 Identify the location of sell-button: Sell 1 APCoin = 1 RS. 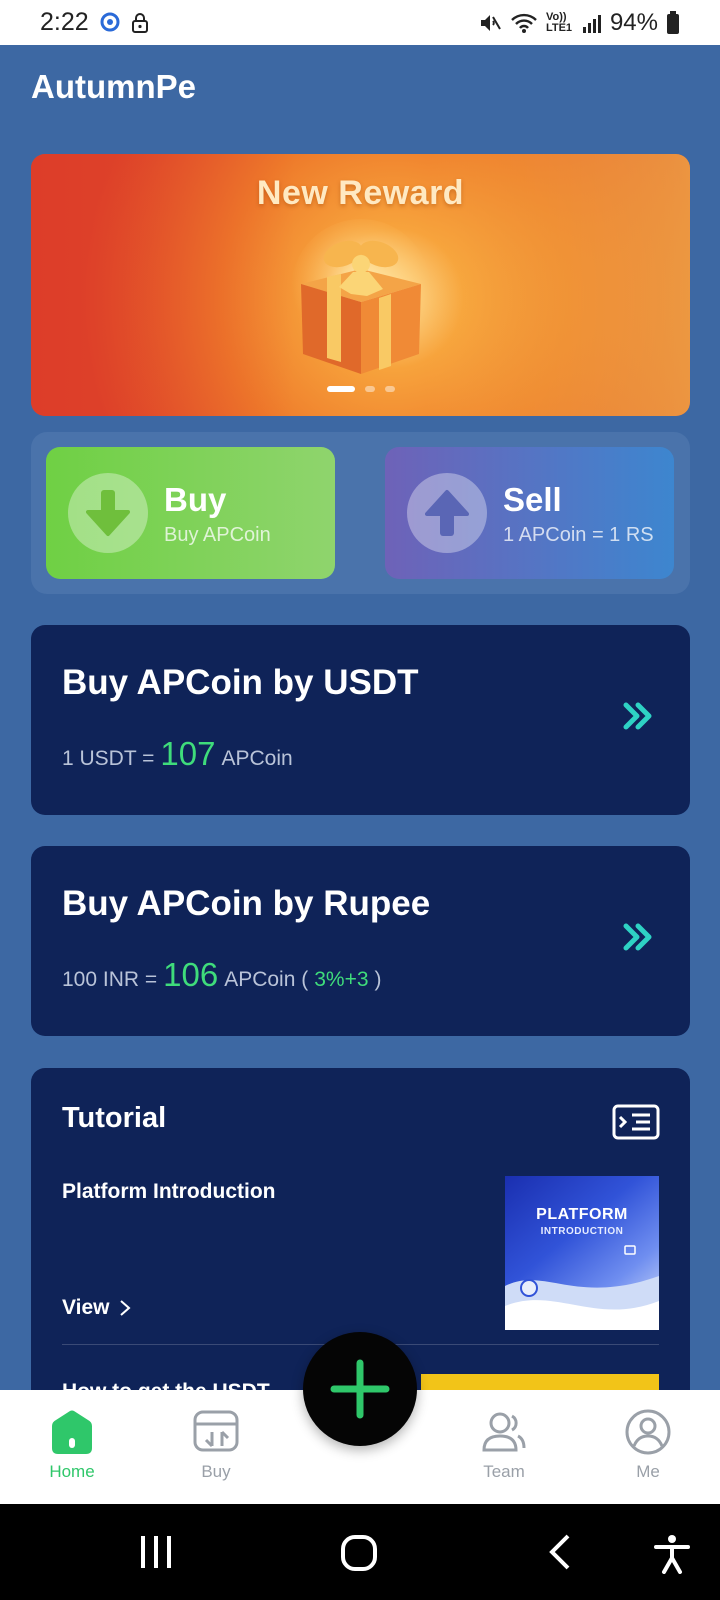
(529, 513).